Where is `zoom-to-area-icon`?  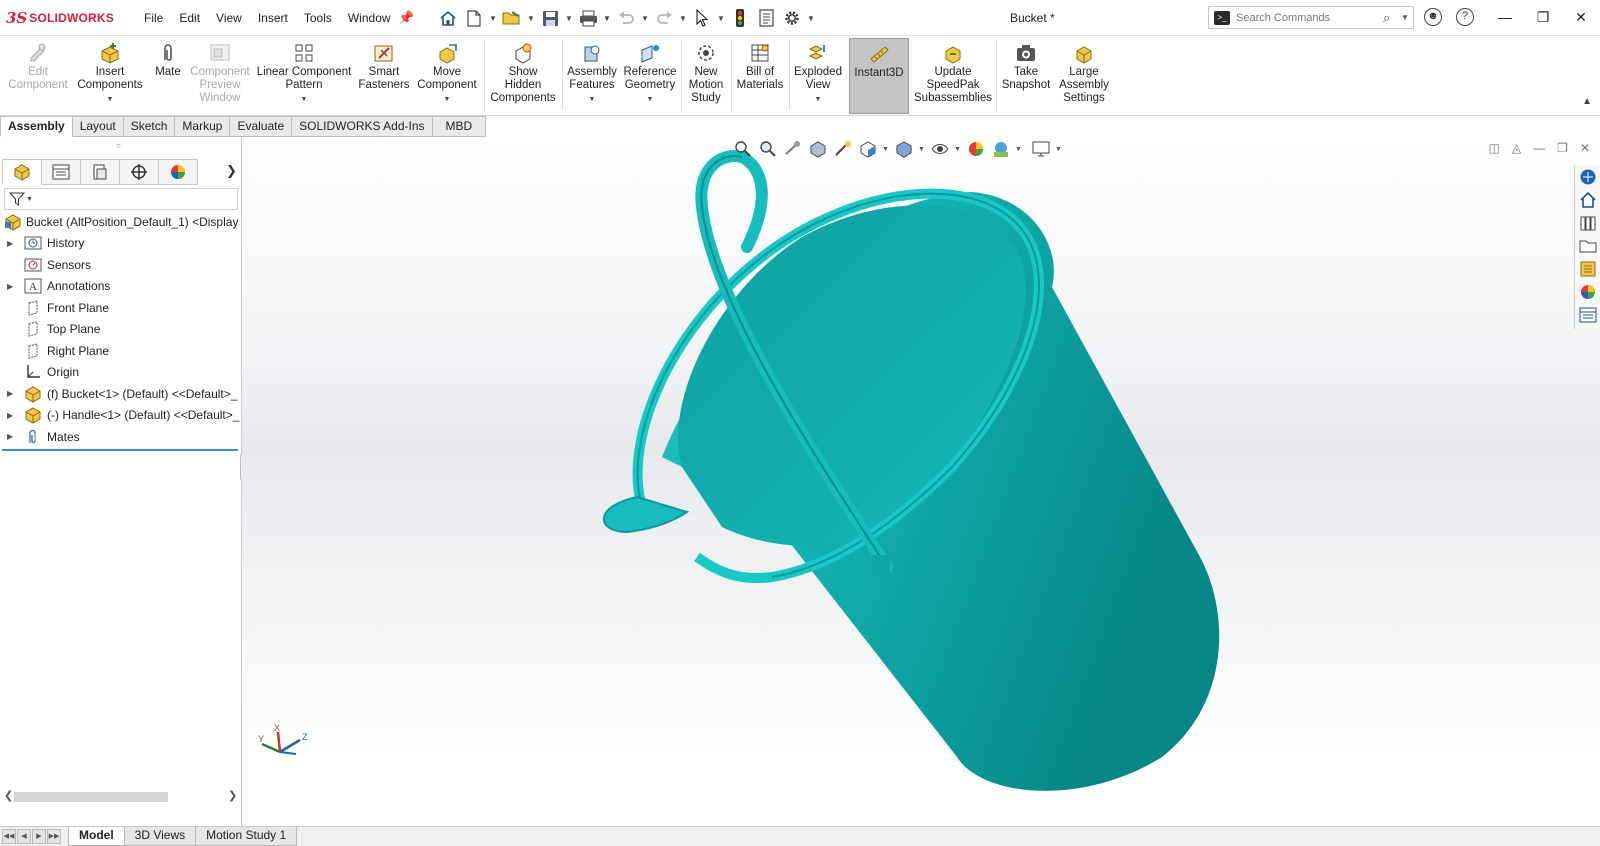
zoom-to-area-icon is located at coordinates (768, 149).